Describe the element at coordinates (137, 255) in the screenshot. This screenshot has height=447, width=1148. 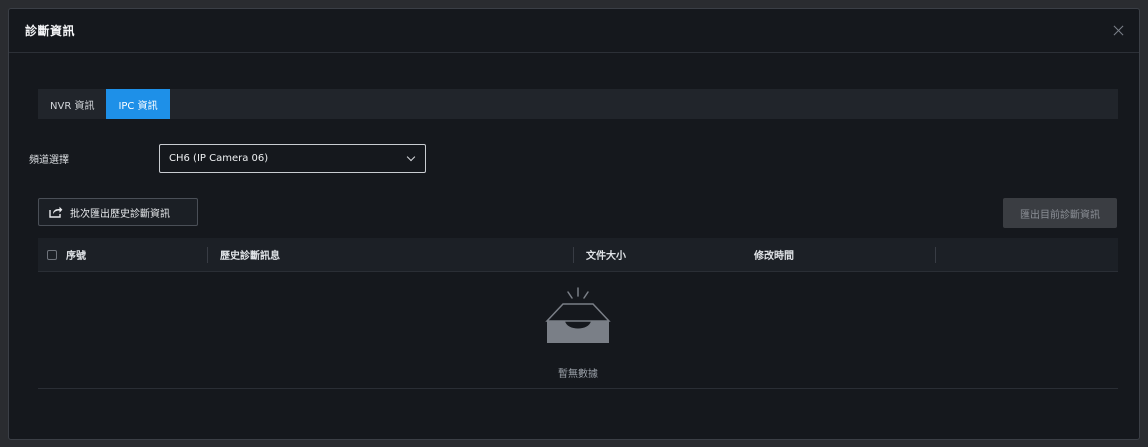
I see `column-header-index: 序號` at that location.